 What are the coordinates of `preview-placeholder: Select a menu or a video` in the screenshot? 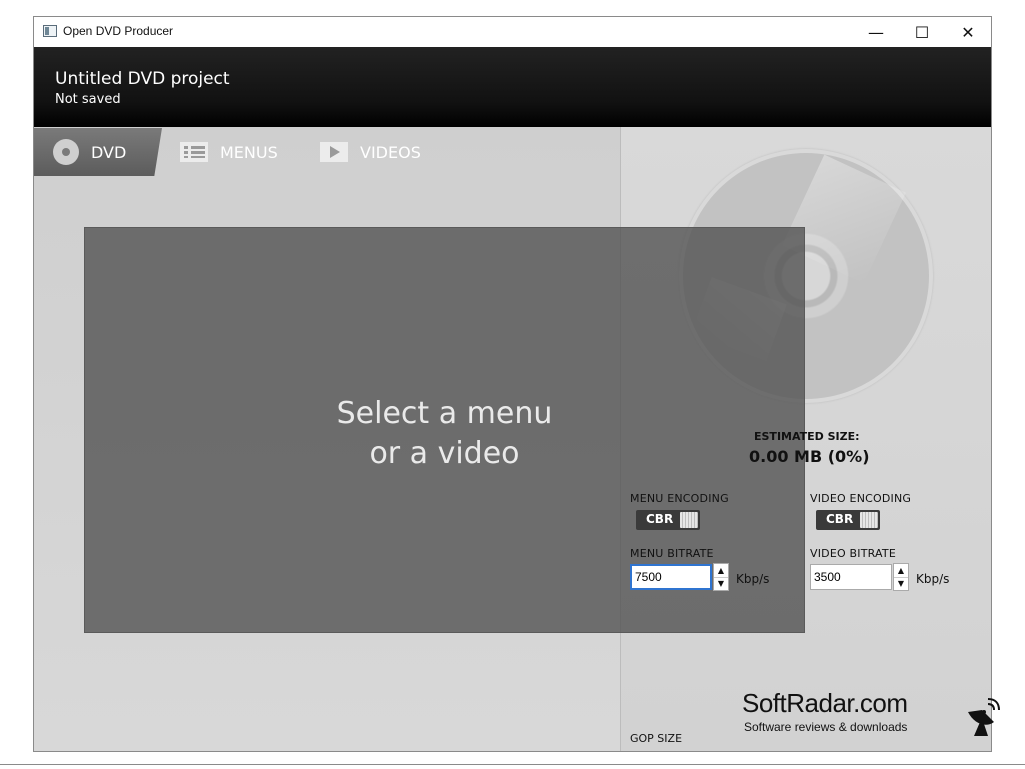 It's located at (444, 434).